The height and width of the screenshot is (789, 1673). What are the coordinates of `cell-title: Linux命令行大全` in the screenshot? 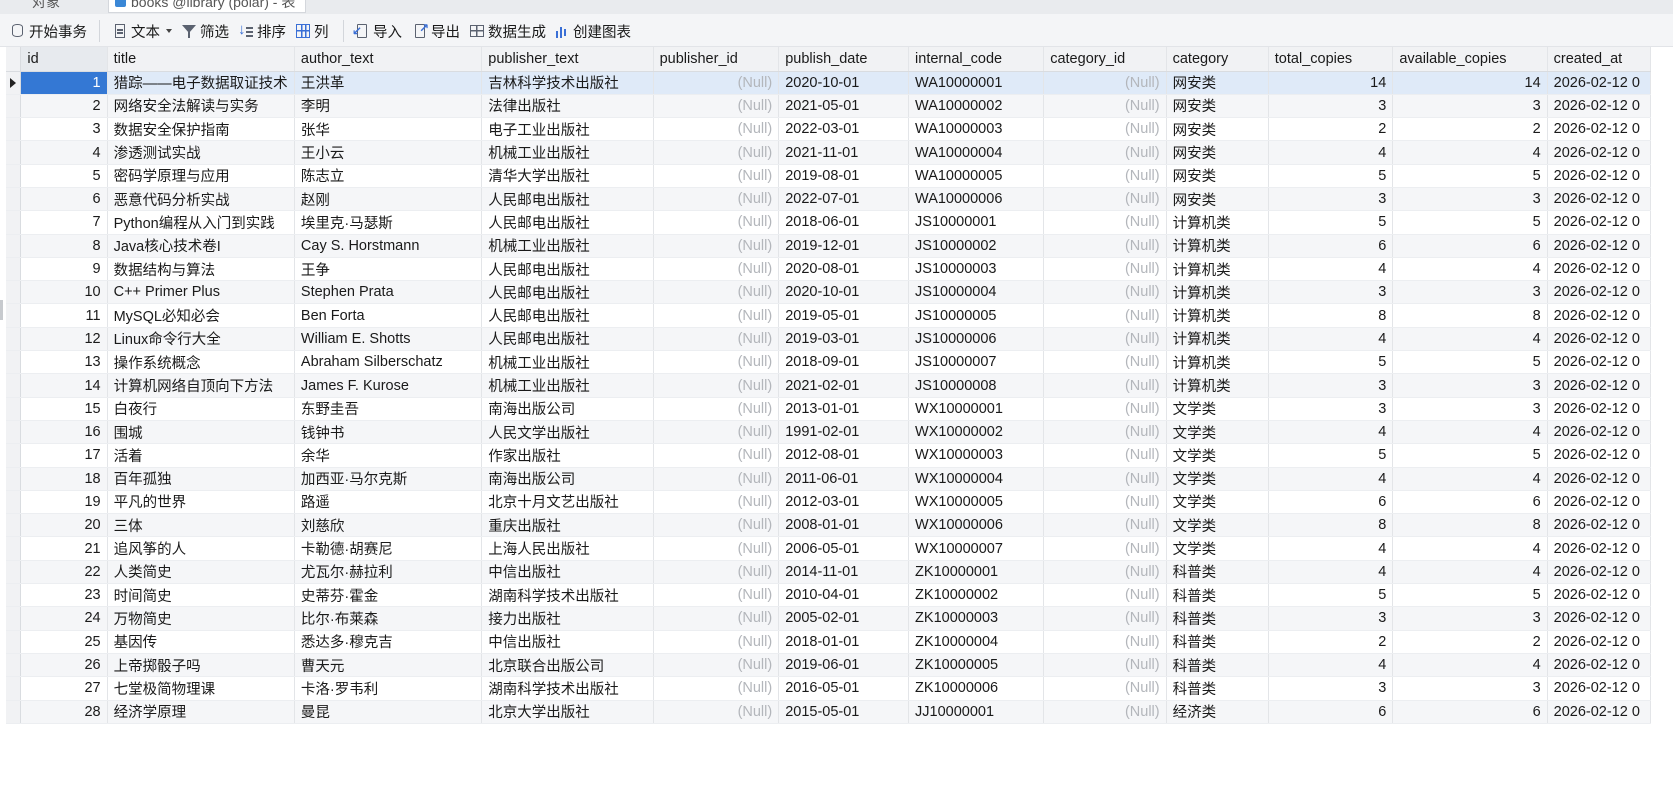 It's located at (201, 339).